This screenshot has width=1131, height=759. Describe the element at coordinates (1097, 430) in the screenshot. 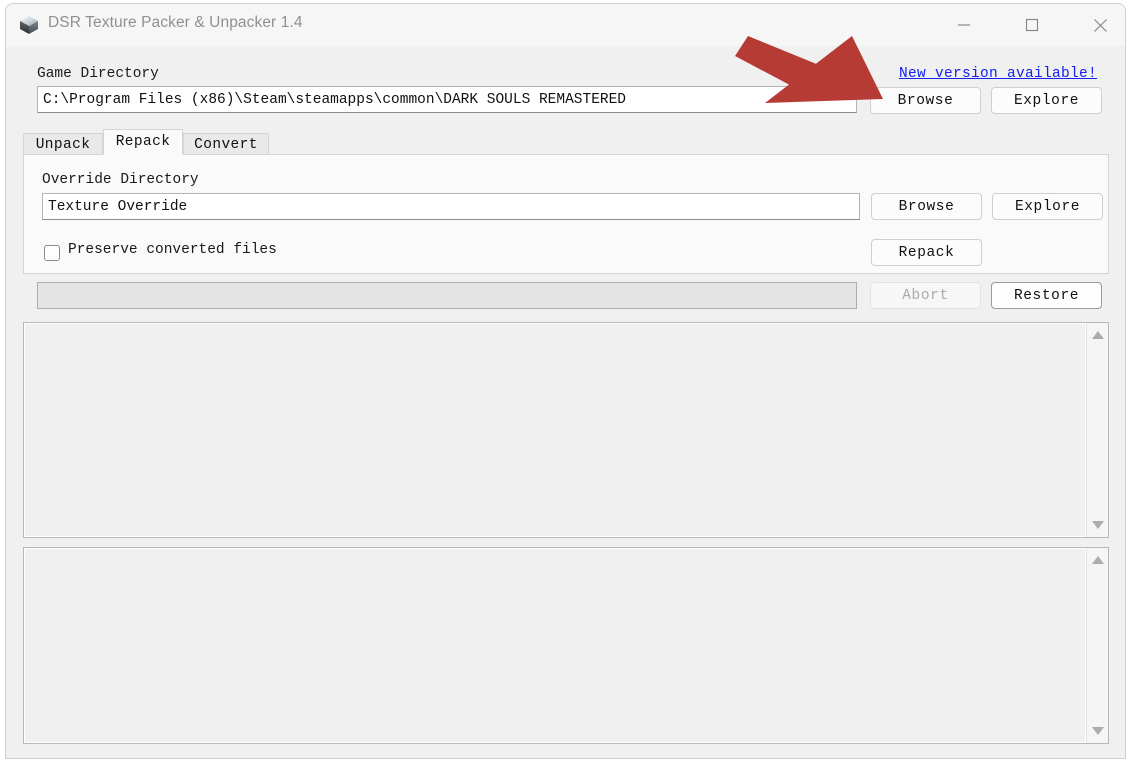

I see `output-log-scrollbar` at that location.